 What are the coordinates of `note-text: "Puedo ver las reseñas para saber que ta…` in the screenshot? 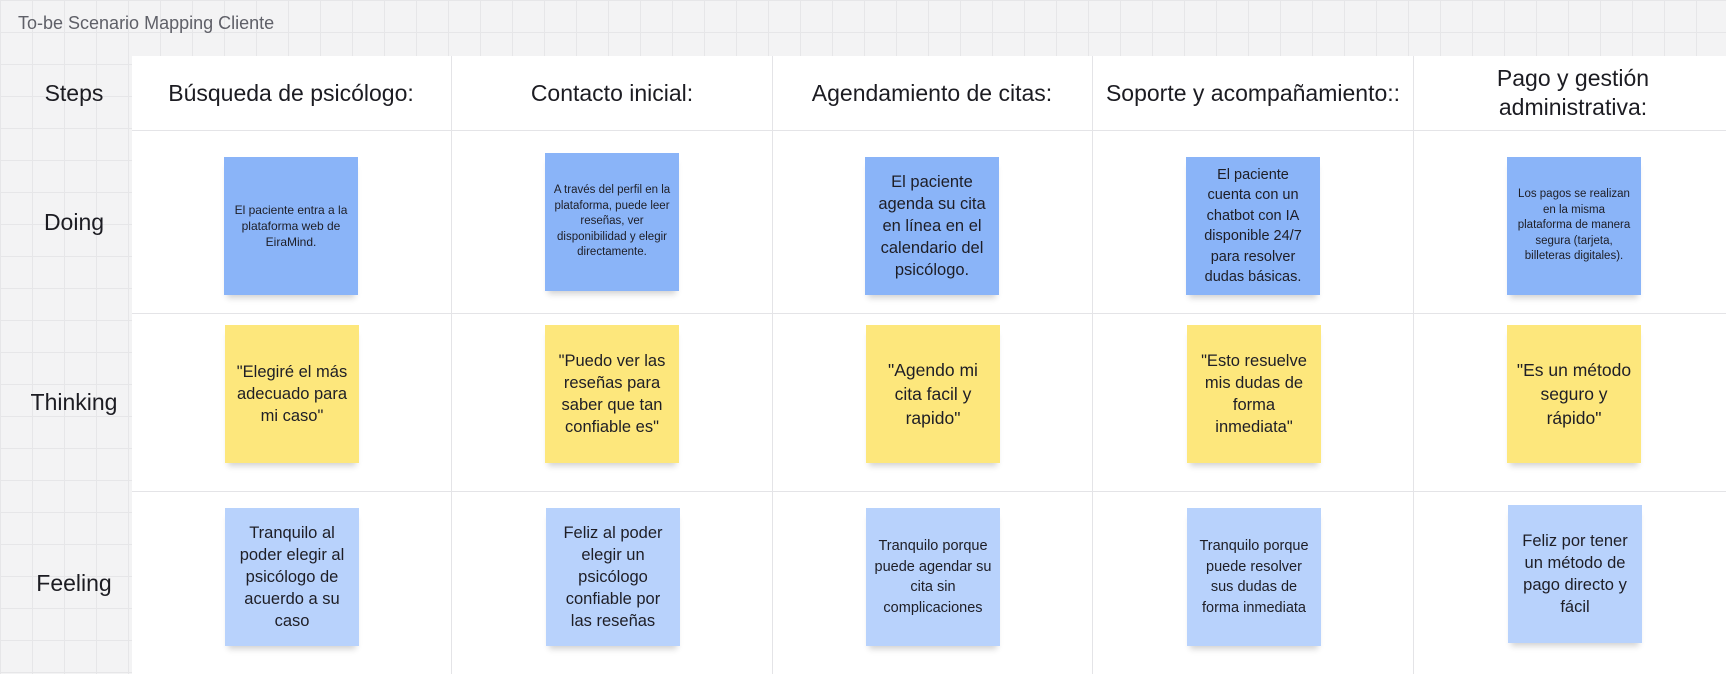 It's located at (612, 394).